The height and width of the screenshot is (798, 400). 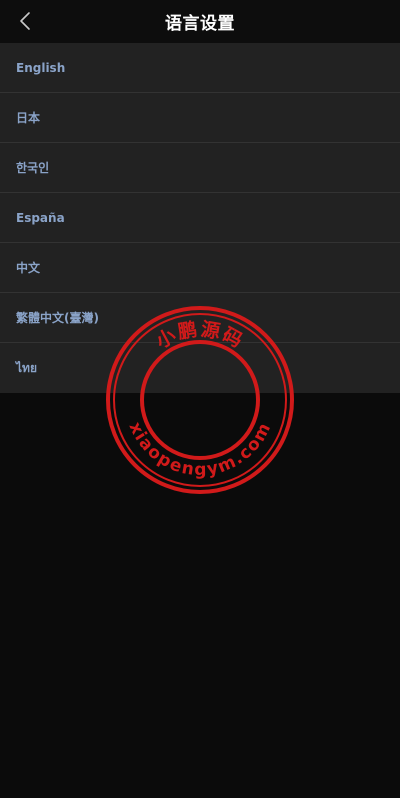 What do you see at coordinates (200, 368) in the screenshot?
I see `language-item-thai: ไทย` at bounding box center [200, 368].